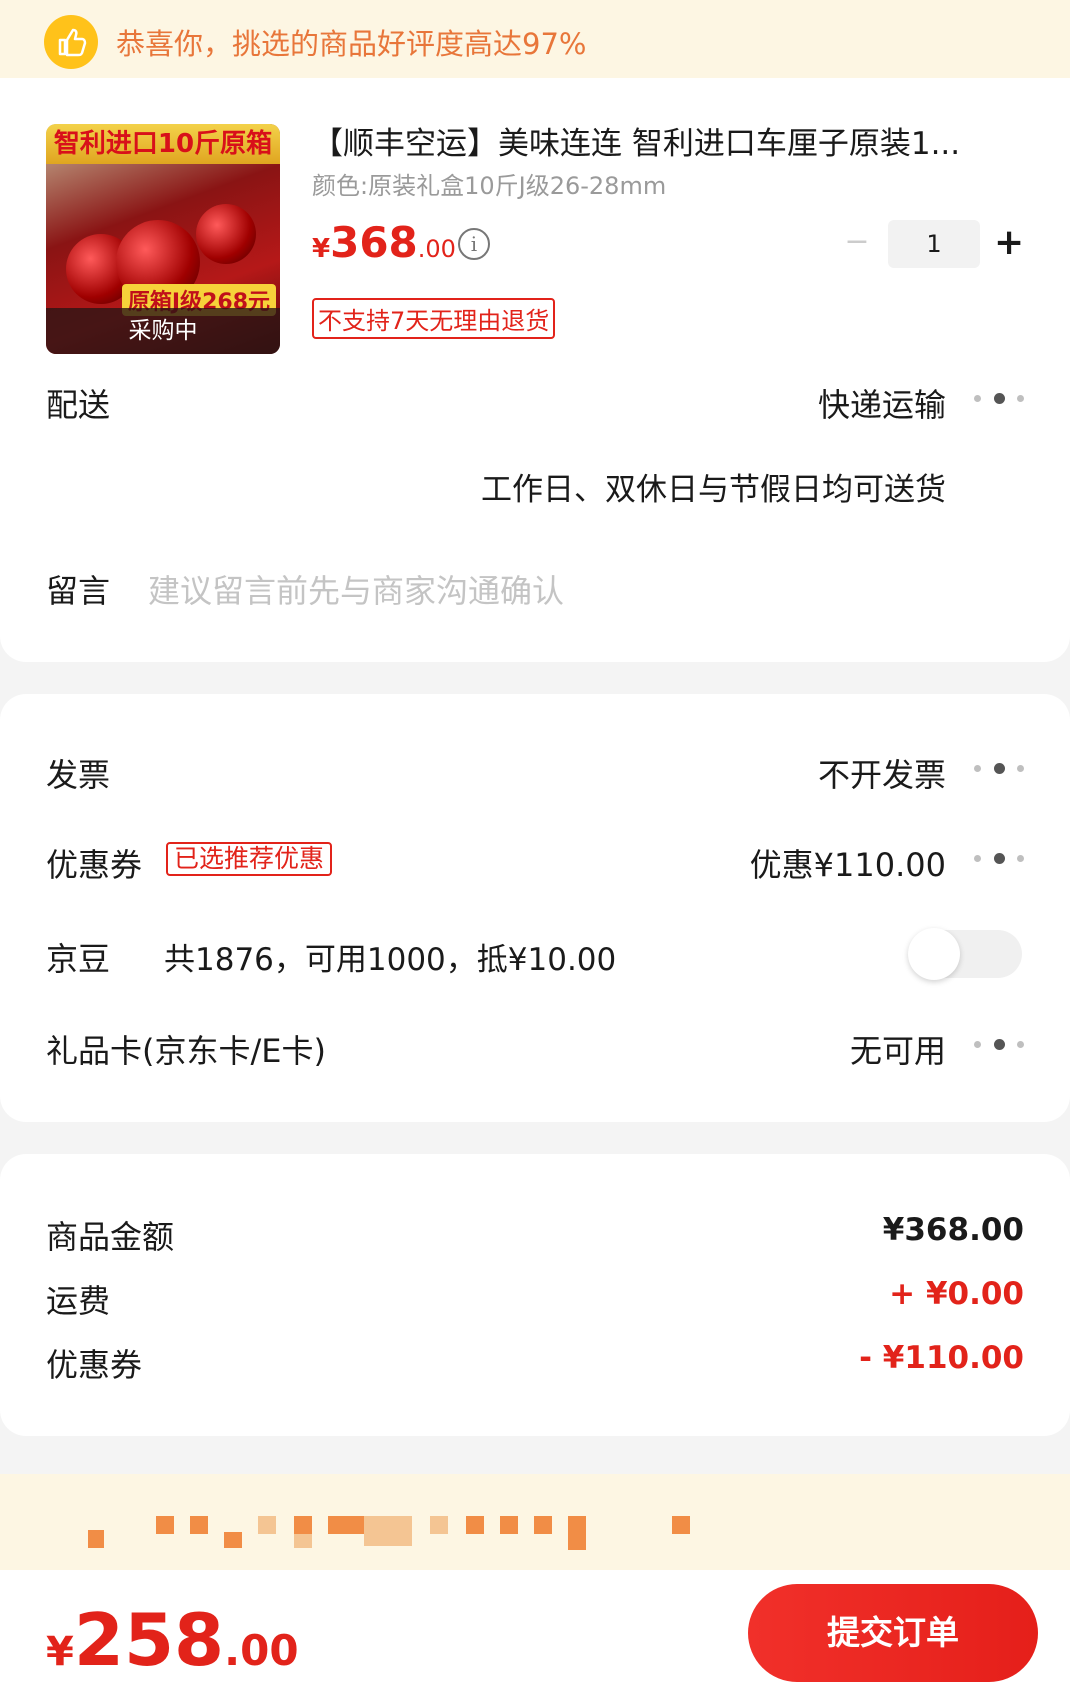 The image size is (1070, 1698). I want to click on total-price: ¥ 258 .00, so click(172, 1640).